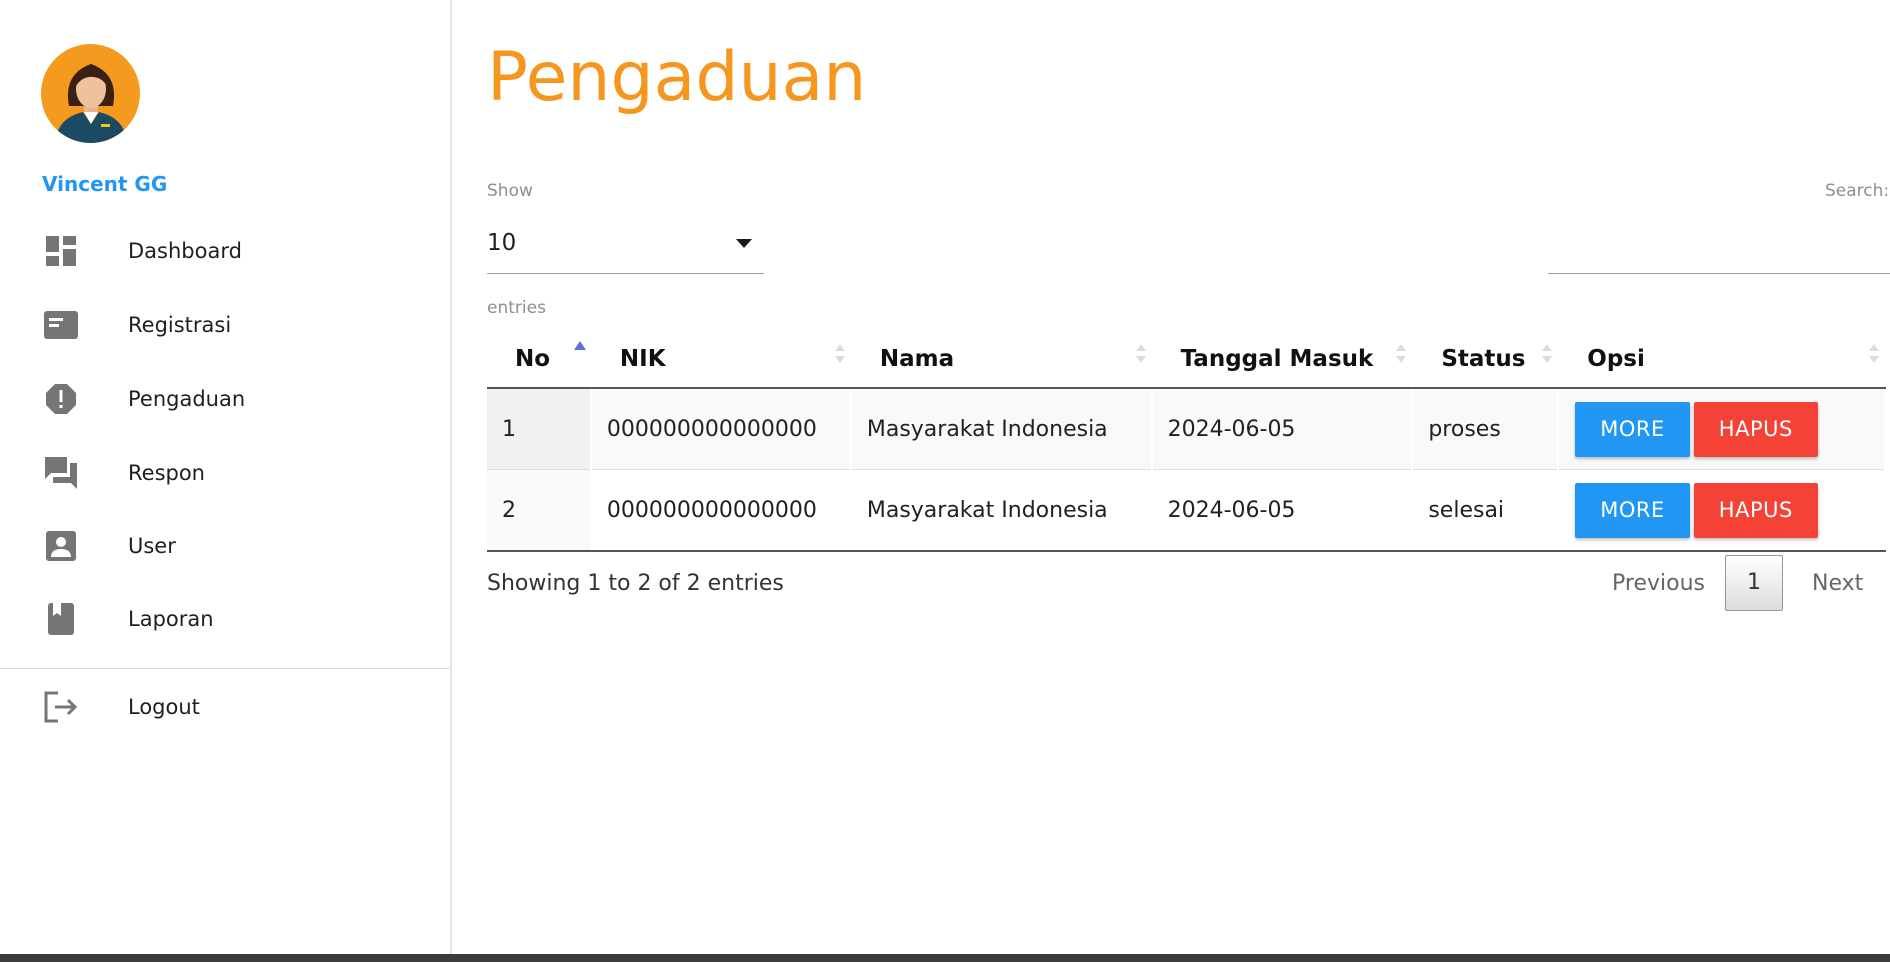  I want to click on entries-label: entries, so click(516, 308).